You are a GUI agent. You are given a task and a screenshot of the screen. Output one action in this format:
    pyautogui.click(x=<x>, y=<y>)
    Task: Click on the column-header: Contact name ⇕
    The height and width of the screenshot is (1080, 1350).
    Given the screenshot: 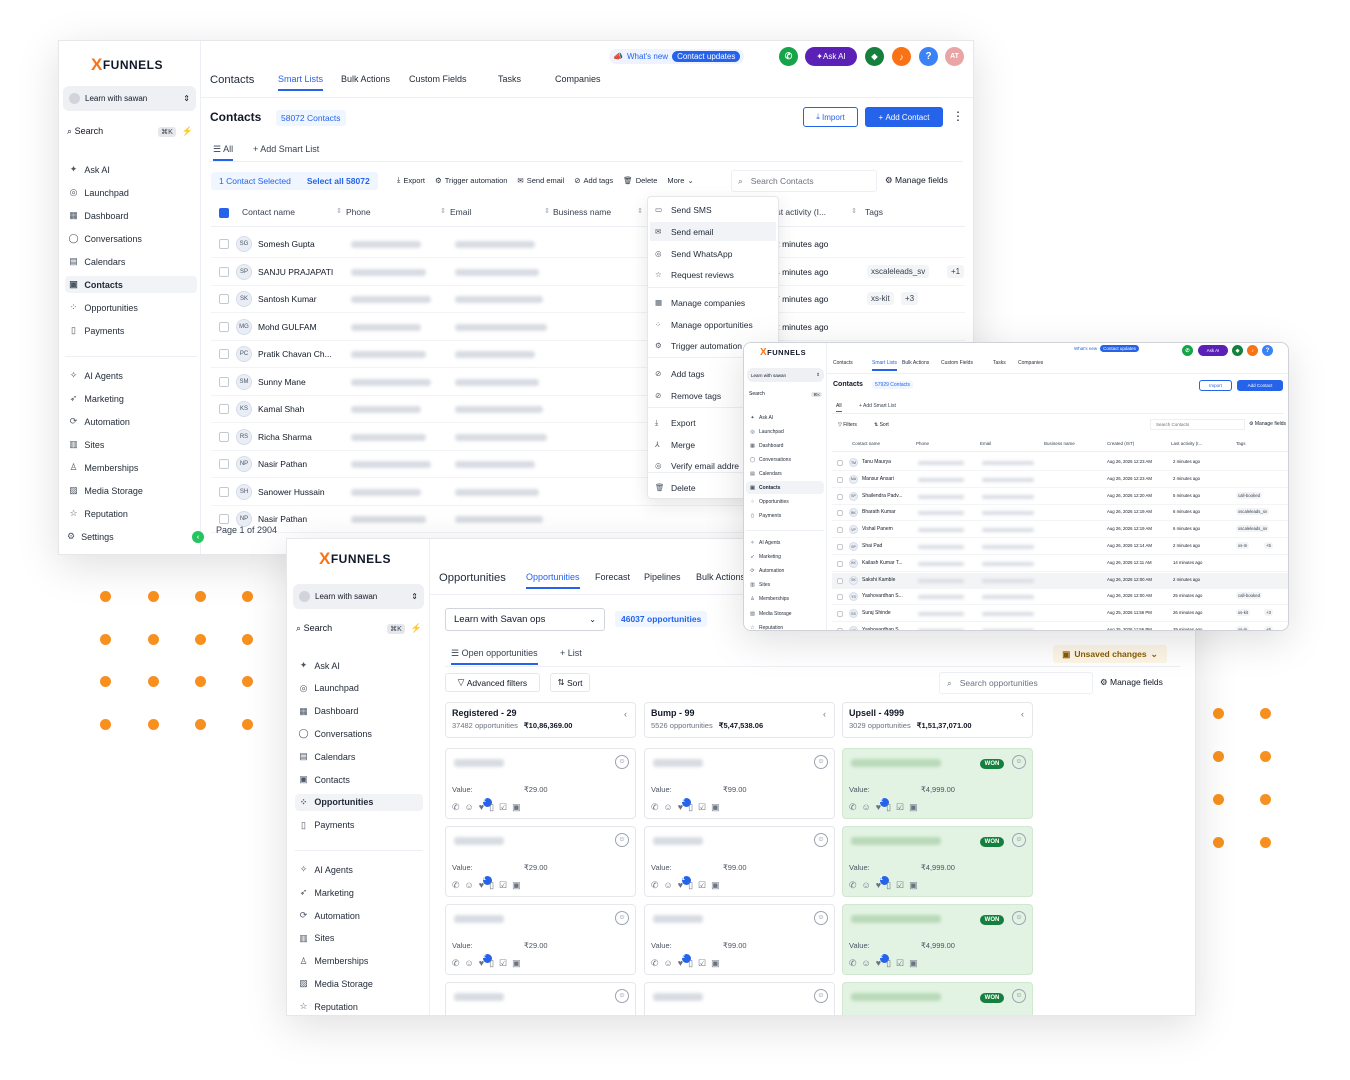 What is the action you would take?
    pyautogui.click(x=292, y=212)
    